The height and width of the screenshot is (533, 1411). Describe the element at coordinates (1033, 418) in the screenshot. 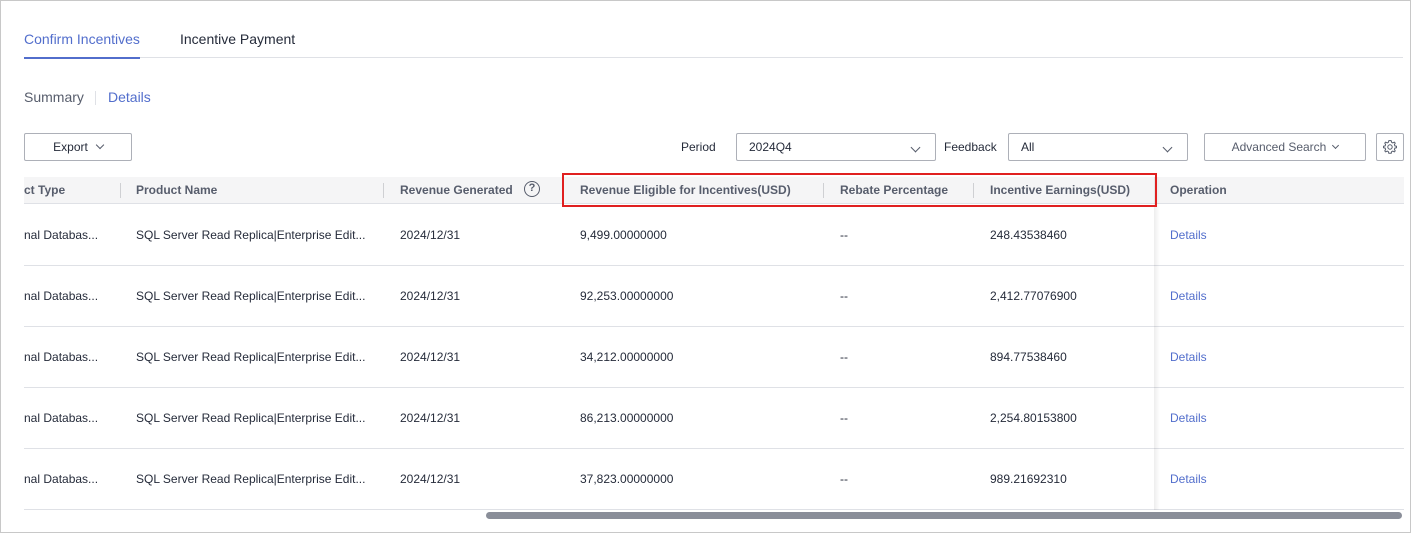

I see `cell-incentive-earnings: 2,254.80153800` at that location.